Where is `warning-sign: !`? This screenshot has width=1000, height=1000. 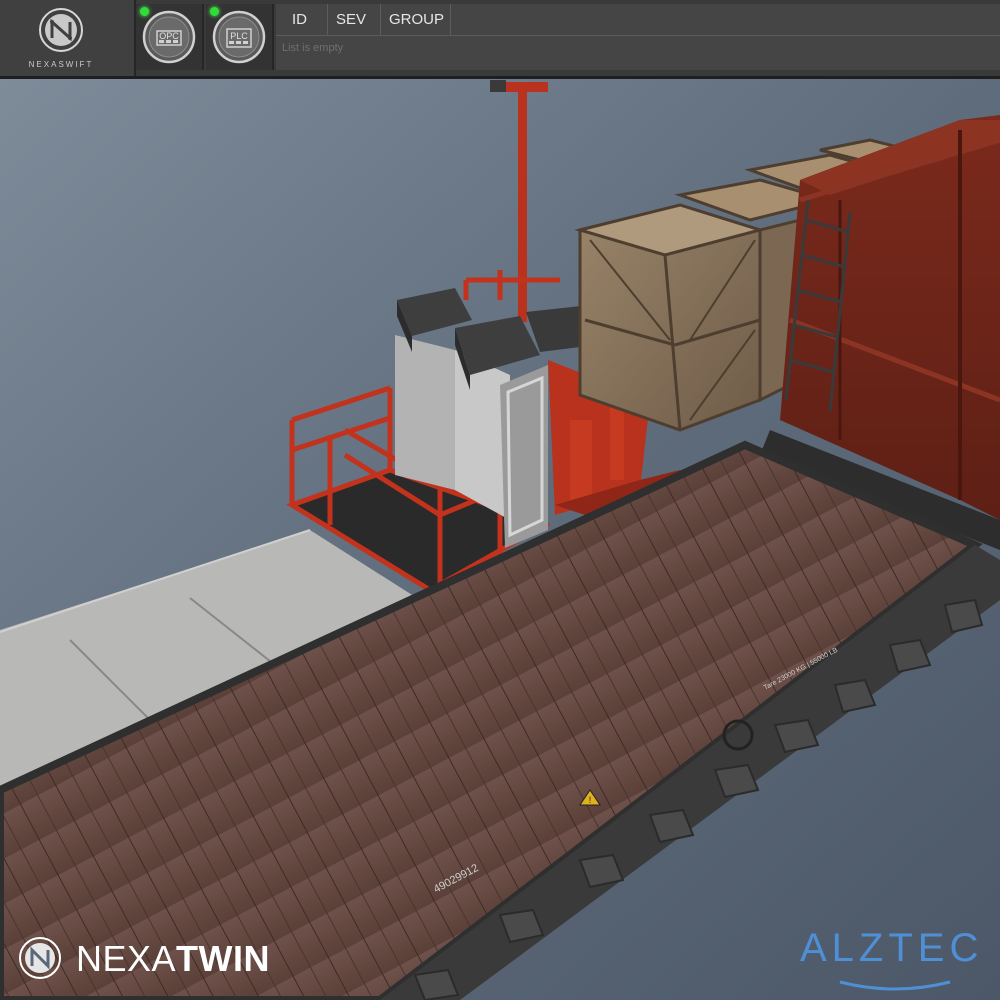 warning-sign: ! is located at coordinates (590, 800).